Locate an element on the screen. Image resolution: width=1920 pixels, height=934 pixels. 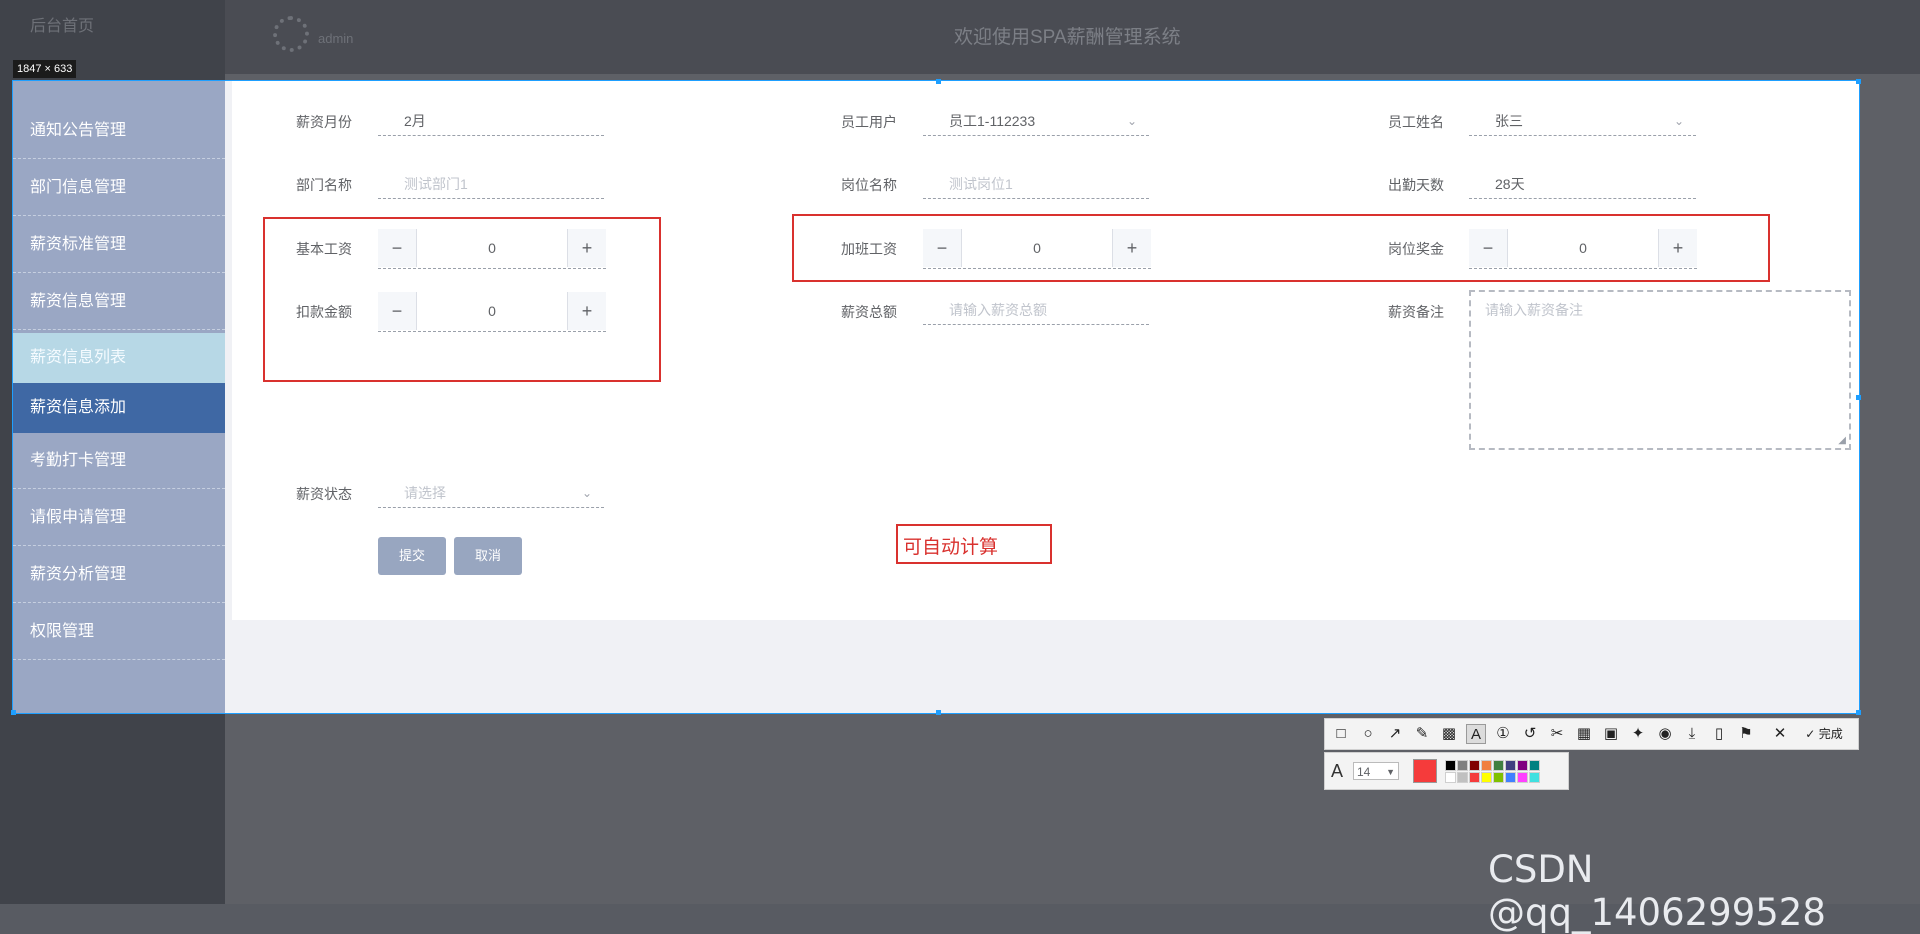
capture-size-badge: 1847 × 633 is located at coordinates (45, 69).